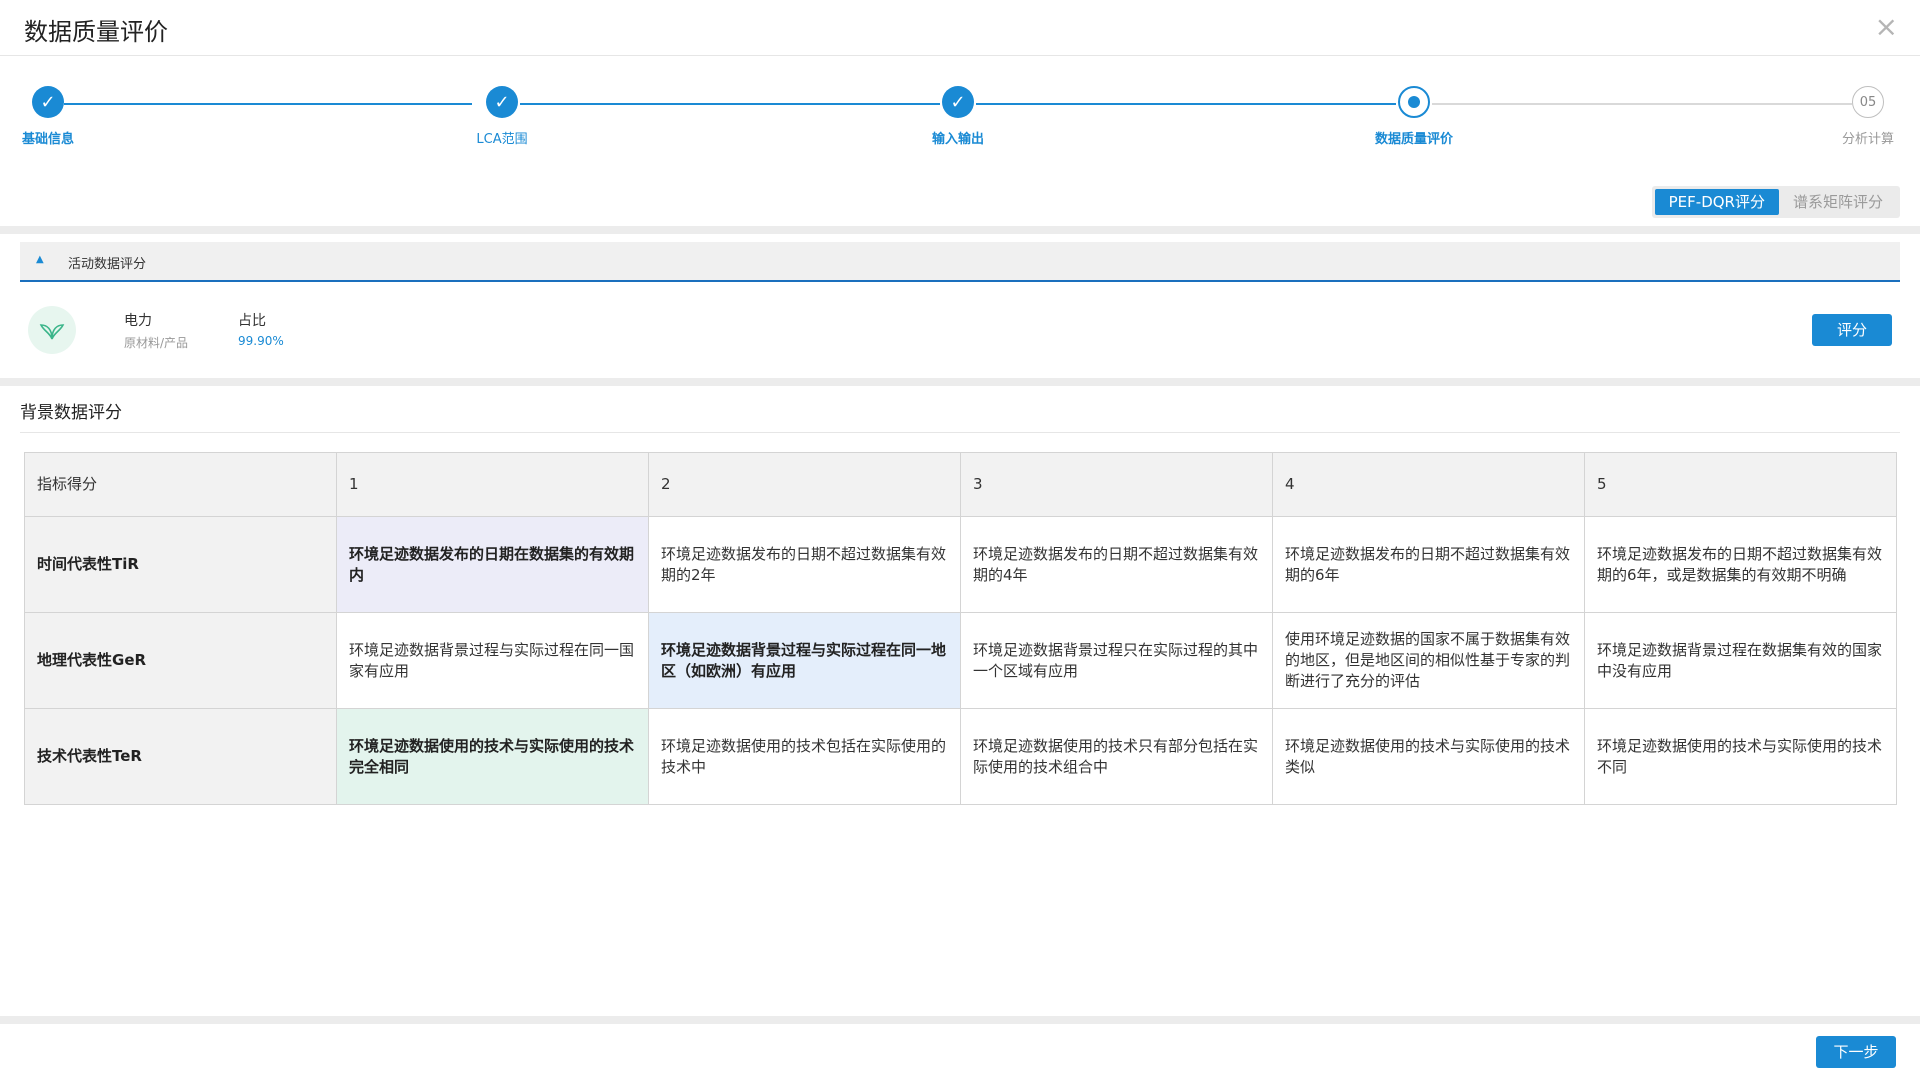  Describe the element at coordinates (492, 484) in the screenshot. I see `header-cell: 1` at that location.